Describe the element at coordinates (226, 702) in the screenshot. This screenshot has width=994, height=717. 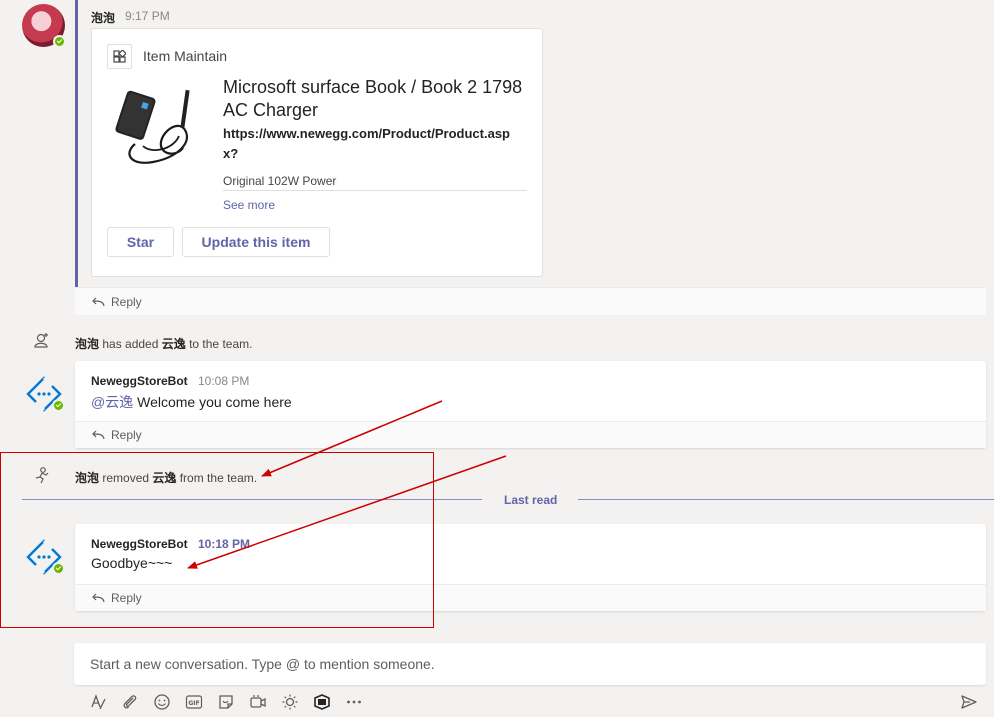
I see `sticker-icon` at that location.